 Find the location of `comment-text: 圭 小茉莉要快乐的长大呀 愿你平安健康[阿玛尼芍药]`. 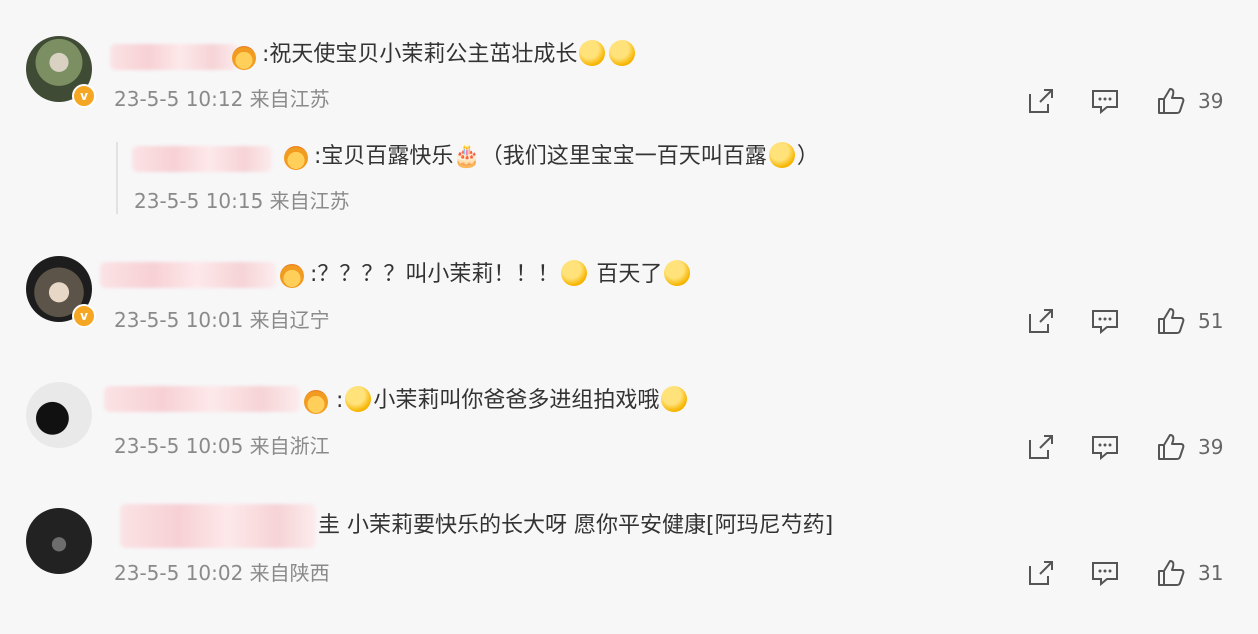

comment-text: 圭 小茉莉要快乐的长大呀 愿你平安健康[阿玛尼芍药] is located at coordinates (576, 525).